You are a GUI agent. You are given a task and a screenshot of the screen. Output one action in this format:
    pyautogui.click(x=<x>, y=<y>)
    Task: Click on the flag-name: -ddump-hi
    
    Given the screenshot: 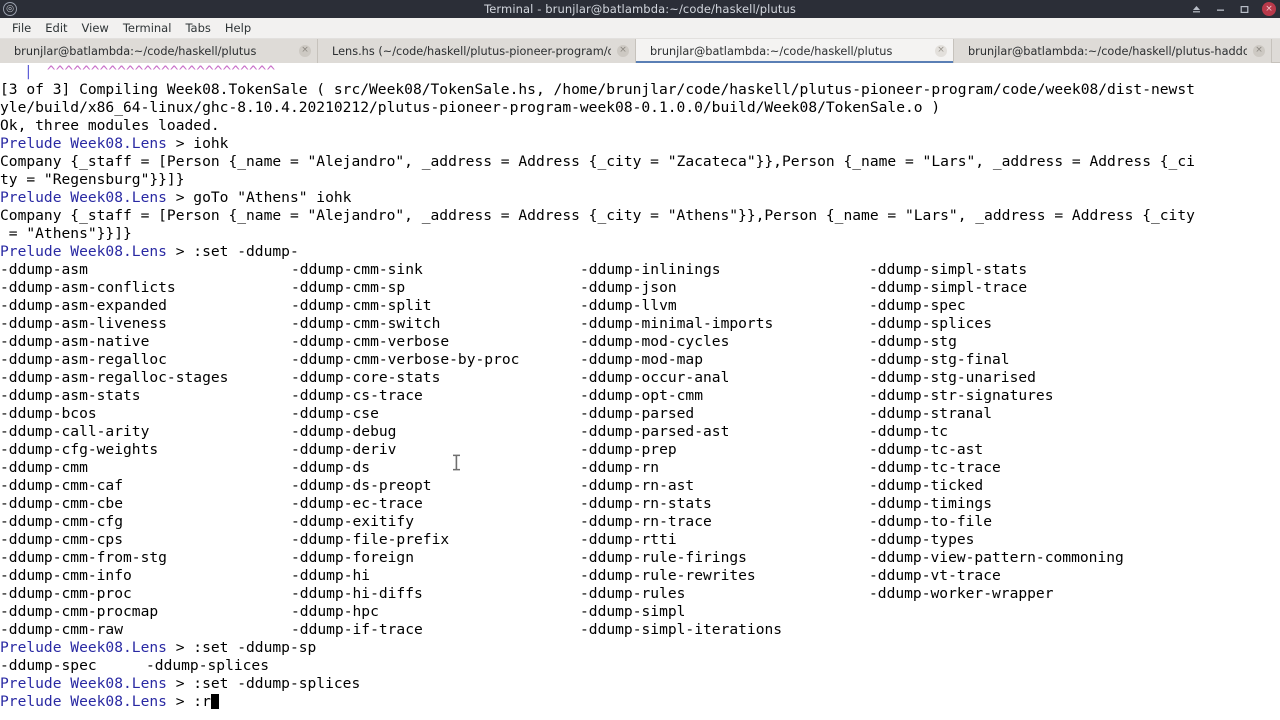 What is the action you would take?
    pyautogui.click(x=331, y=575)
    